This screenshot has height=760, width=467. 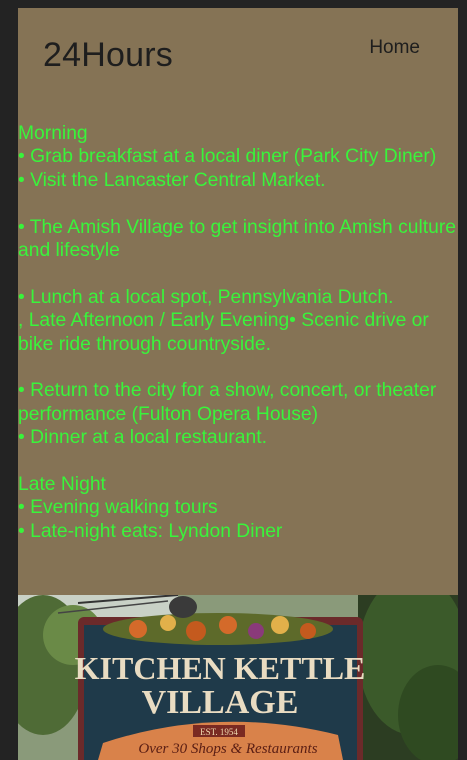 What do you see at coordinates (142, 438) in the screenshot?
I see `list-item: • Dinner at a local restaurant.` at bounding box center [142, 438].